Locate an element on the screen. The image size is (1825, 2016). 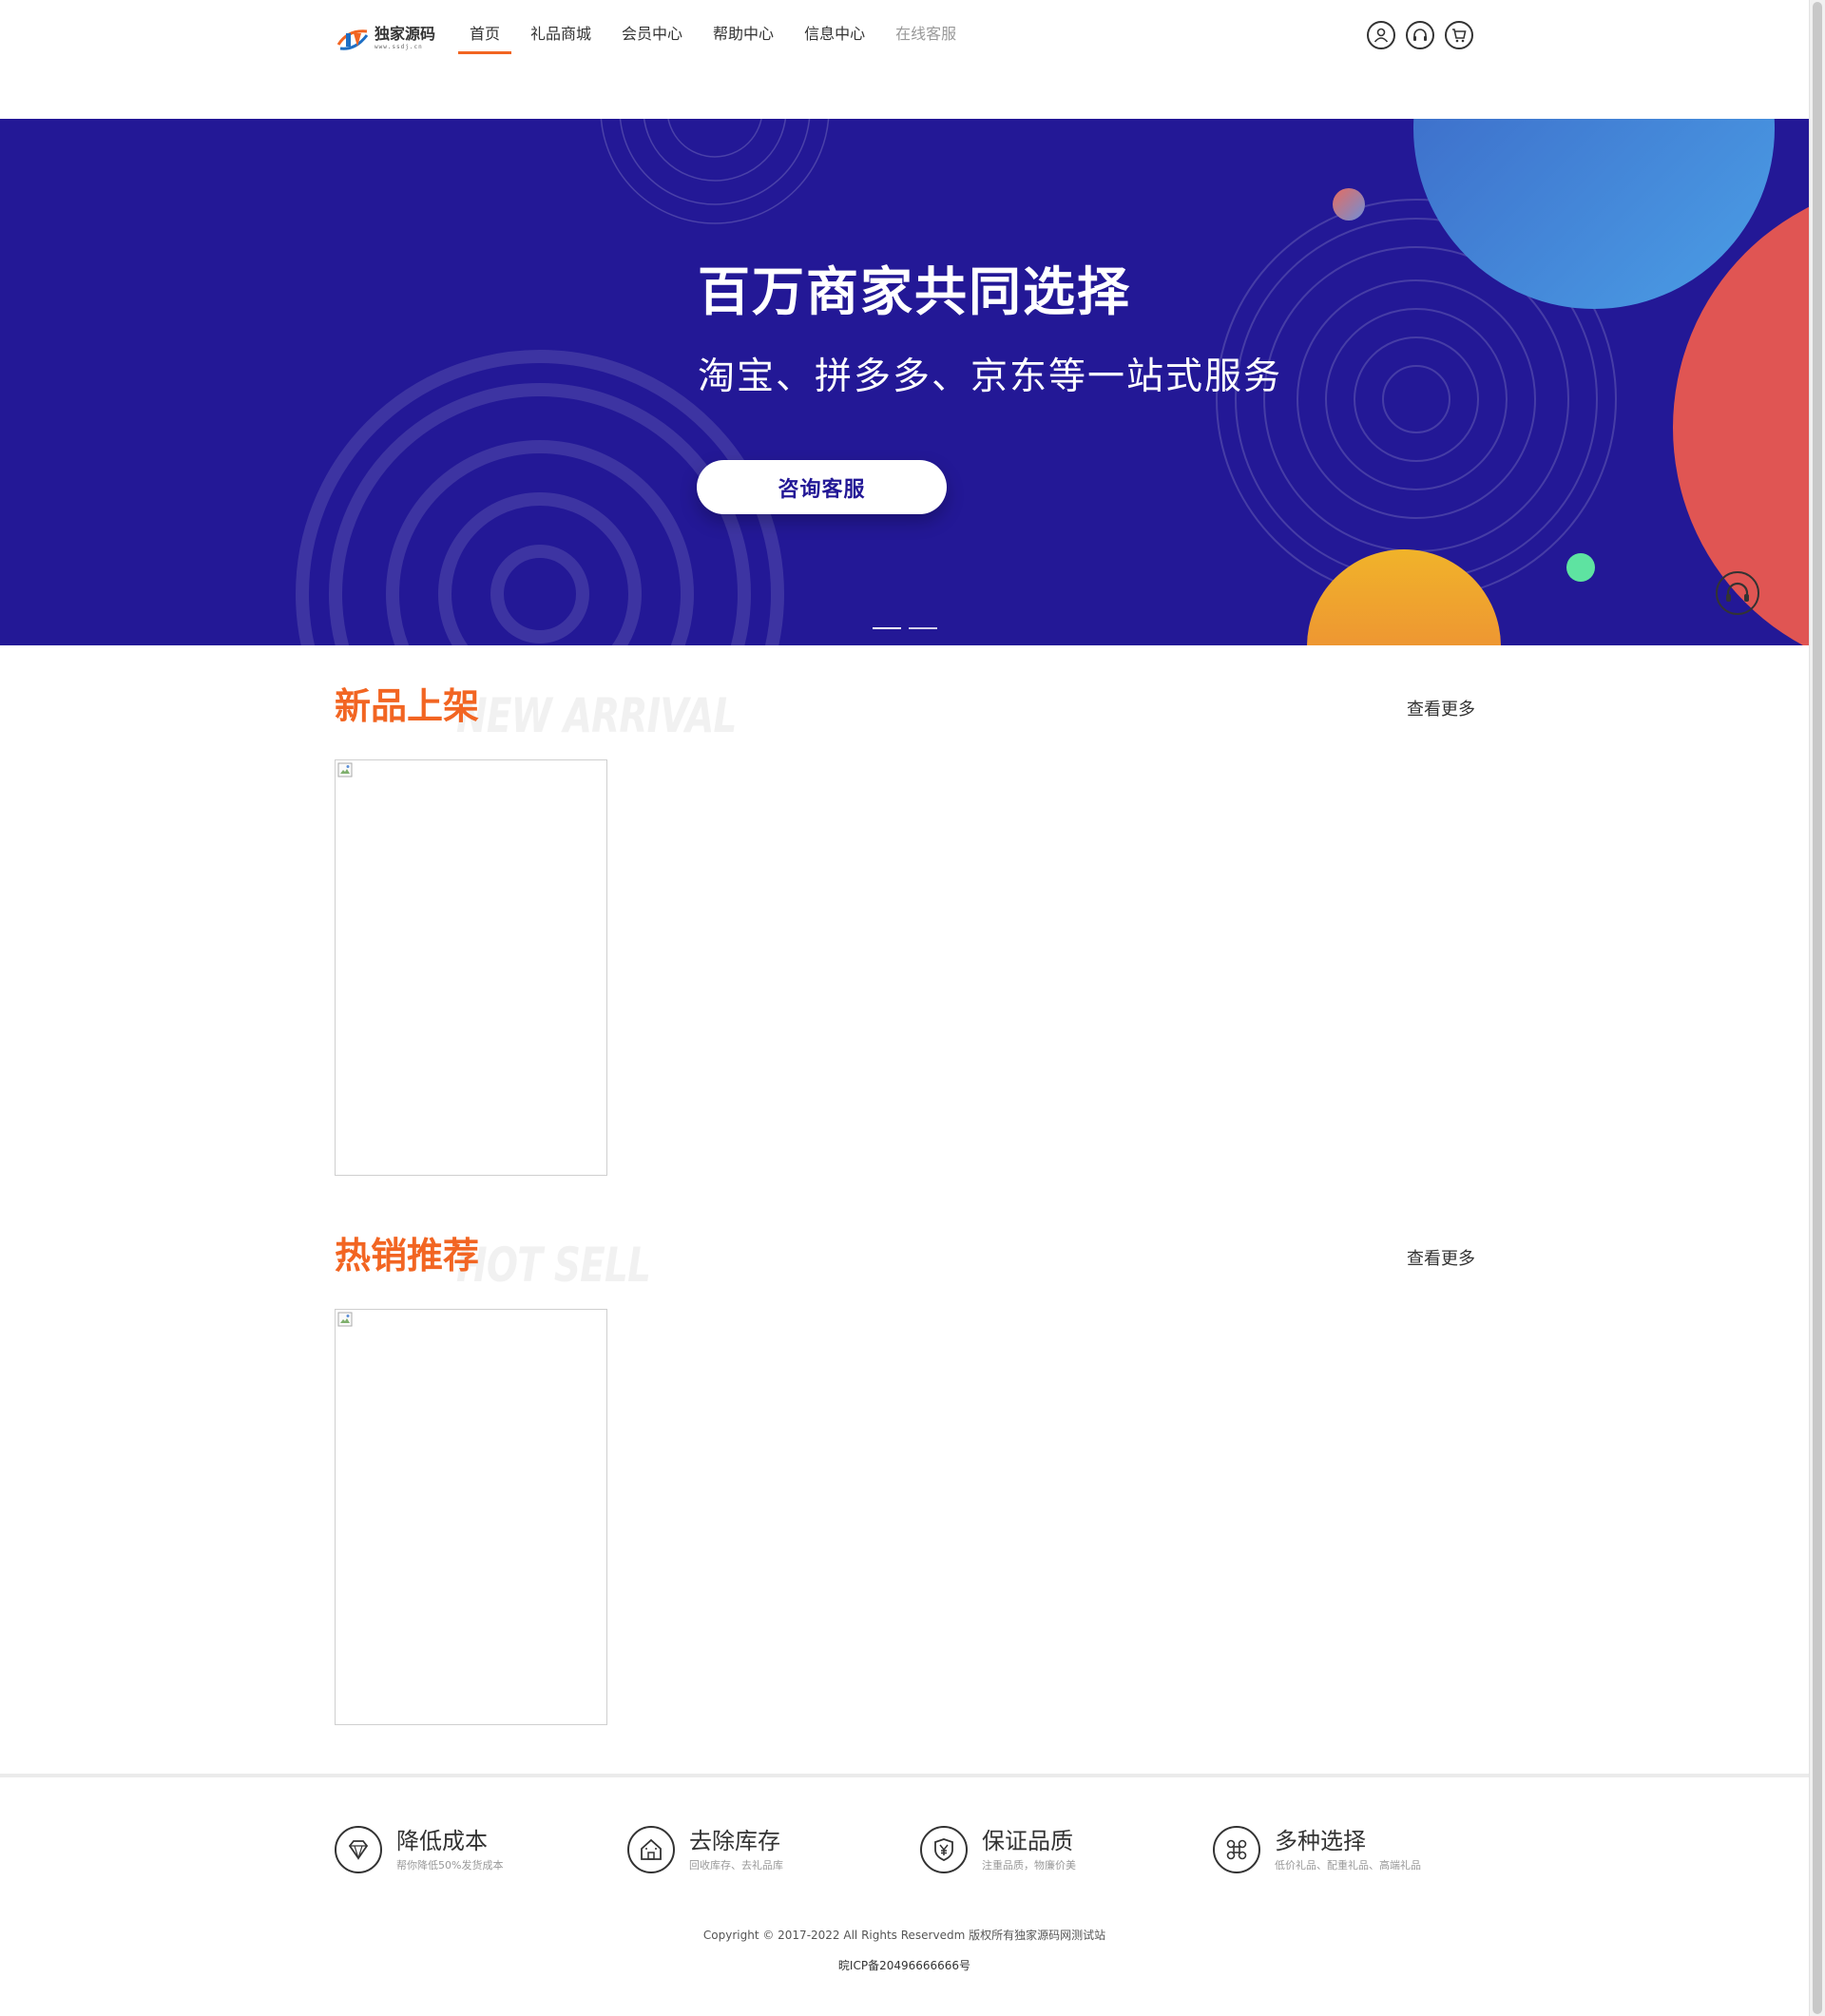
nav-item-gift-mall: 礼品商城 is located at coordinates (561, 28).